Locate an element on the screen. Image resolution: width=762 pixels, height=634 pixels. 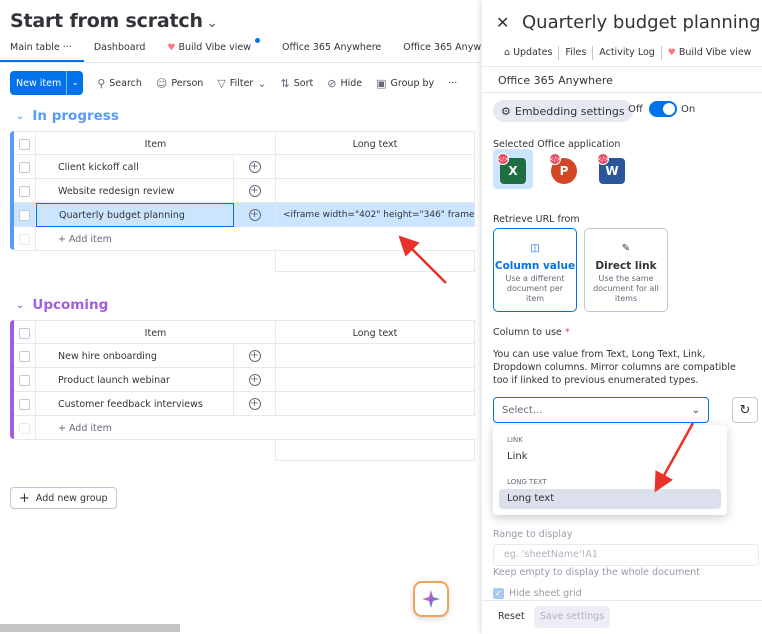
eye-off-icon: ⊘ is located at coordinates (332, 83).